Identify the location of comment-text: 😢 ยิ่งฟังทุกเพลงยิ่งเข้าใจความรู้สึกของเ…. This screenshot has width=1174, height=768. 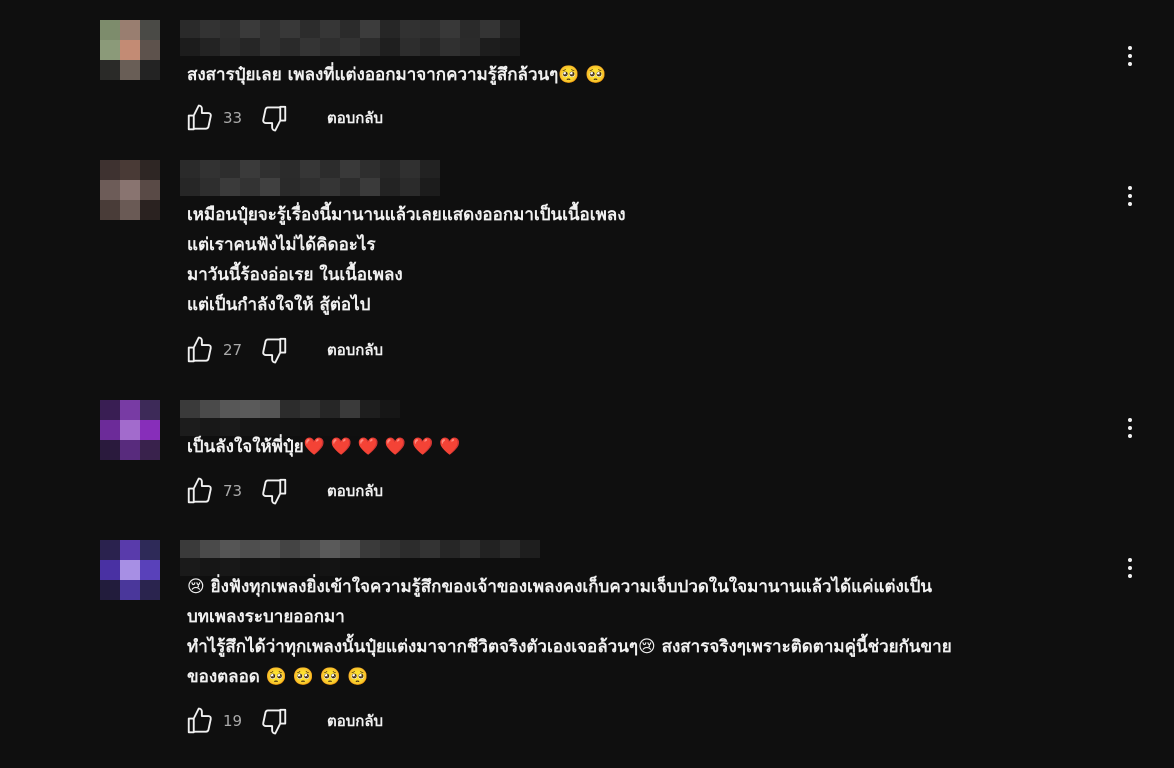
(569, 632).